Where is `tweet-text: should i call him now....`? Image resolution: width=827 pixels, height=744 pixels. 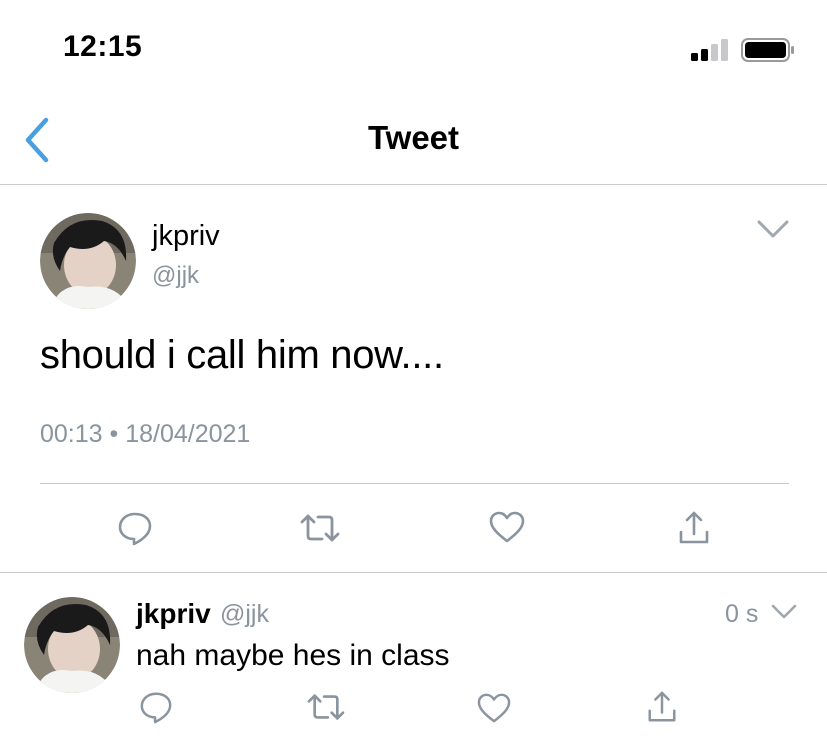
tweet-text: should i call him now.... is located at coordinates (242, 355).